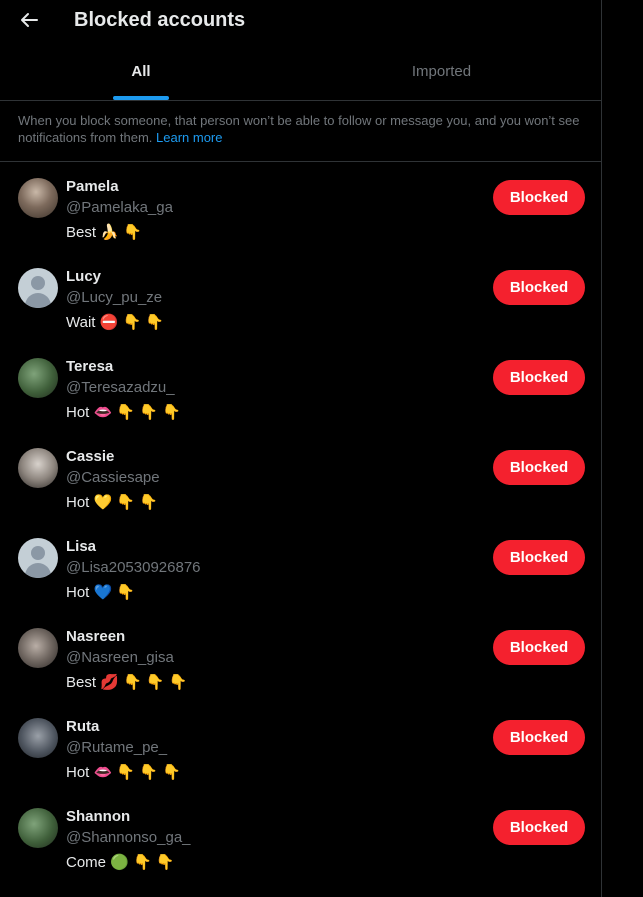 This screenshot has width=643, height=897. Describe the element at coordinates (82, 726) in the screenshot. I see `account-name: Ruta` at that location.